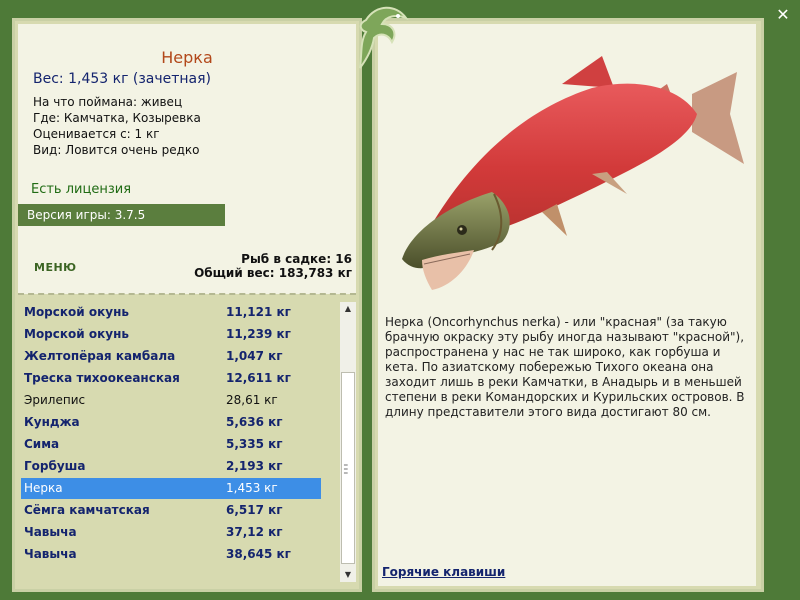  What do you see at coordinates (117, 118) in the screenshot?
I see `place-line: Где: Камчатка, Козыревка` at bounding box center [117, 118].